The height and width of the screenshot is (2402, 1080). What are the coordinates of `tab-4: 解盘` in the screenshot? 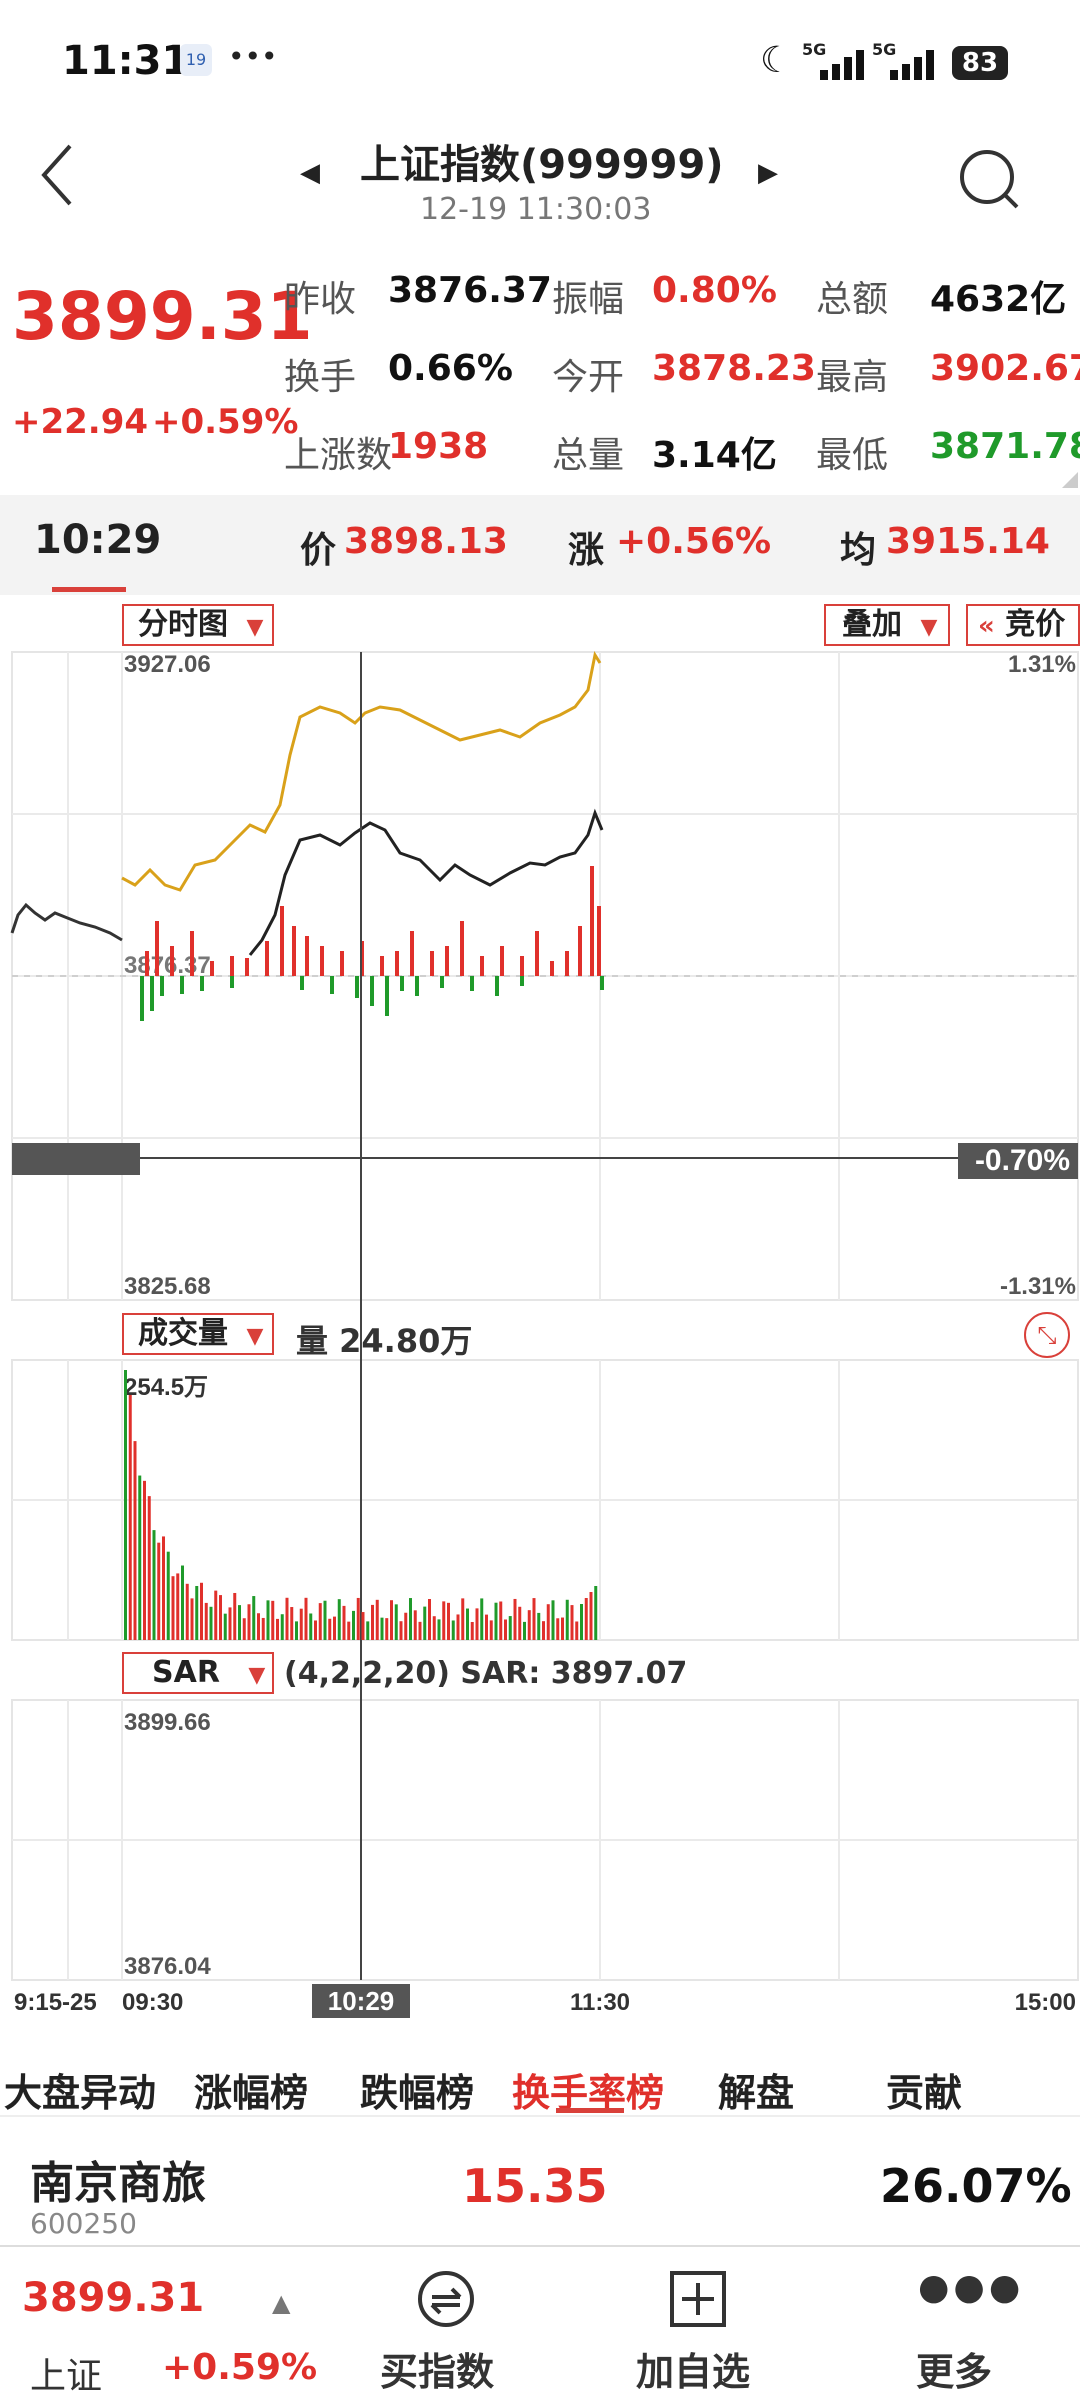 It's located at (756, 2089).